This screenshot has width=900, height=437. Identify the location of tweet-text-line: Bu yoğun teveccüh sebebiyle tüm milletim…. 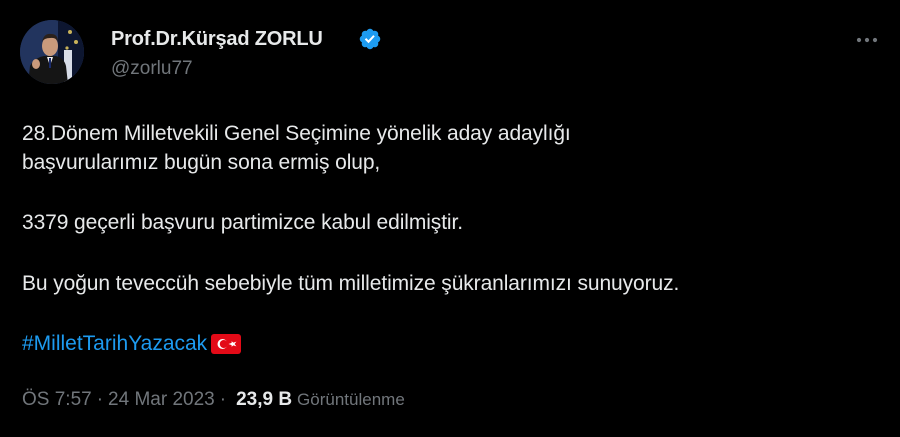
(351, 283).